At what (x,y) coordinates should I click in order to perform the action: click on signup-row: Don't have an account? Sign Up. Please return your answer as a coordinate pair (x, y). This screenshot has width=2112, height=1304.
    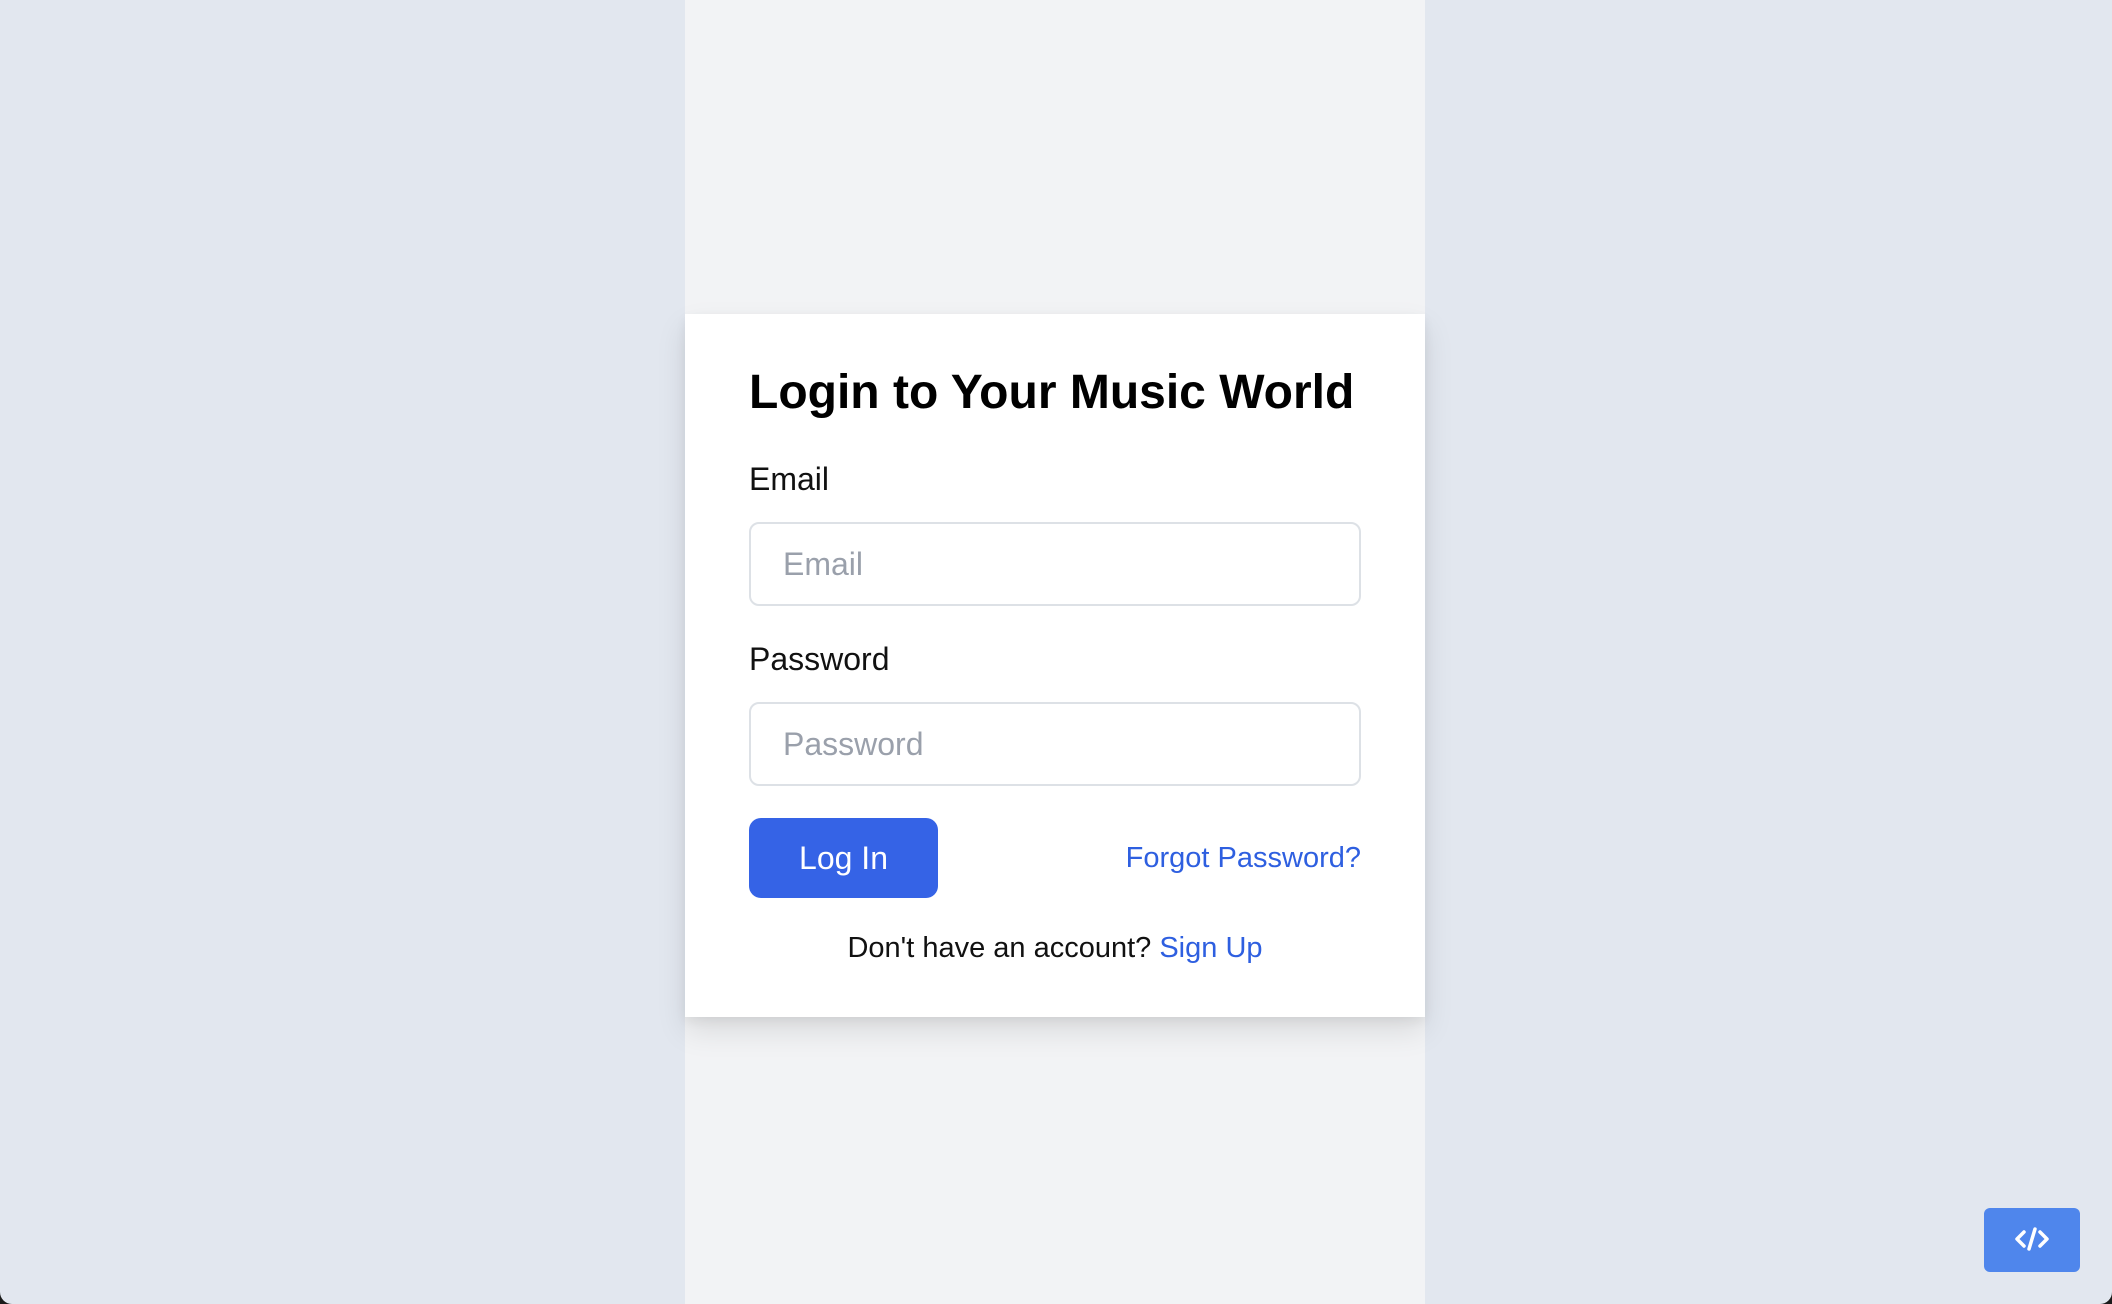
    Looking at the image, I should click on (1055, 948).